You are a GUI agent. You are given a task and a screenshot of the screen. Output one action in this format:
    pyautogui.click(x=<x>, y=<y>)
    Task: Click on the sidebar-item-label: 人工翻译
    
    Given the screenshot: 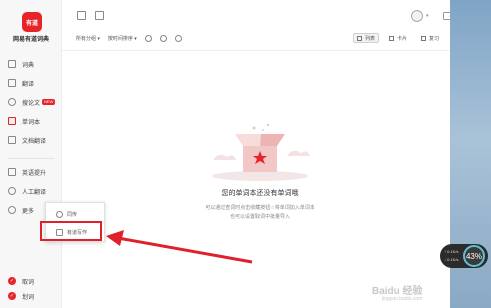 What is the action you would take?
    pyautogui.click(x=34, y=192)
    